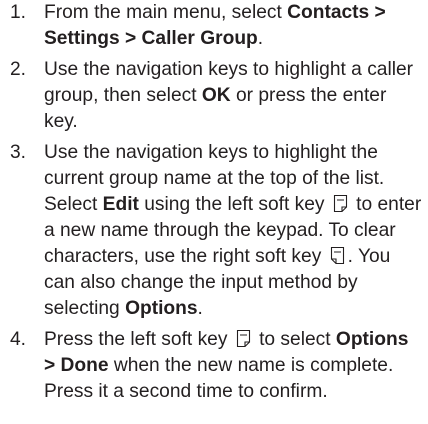 This screenshot has height=424, width=428. I want to click on right-soft-key-icon, so click(337, 255).